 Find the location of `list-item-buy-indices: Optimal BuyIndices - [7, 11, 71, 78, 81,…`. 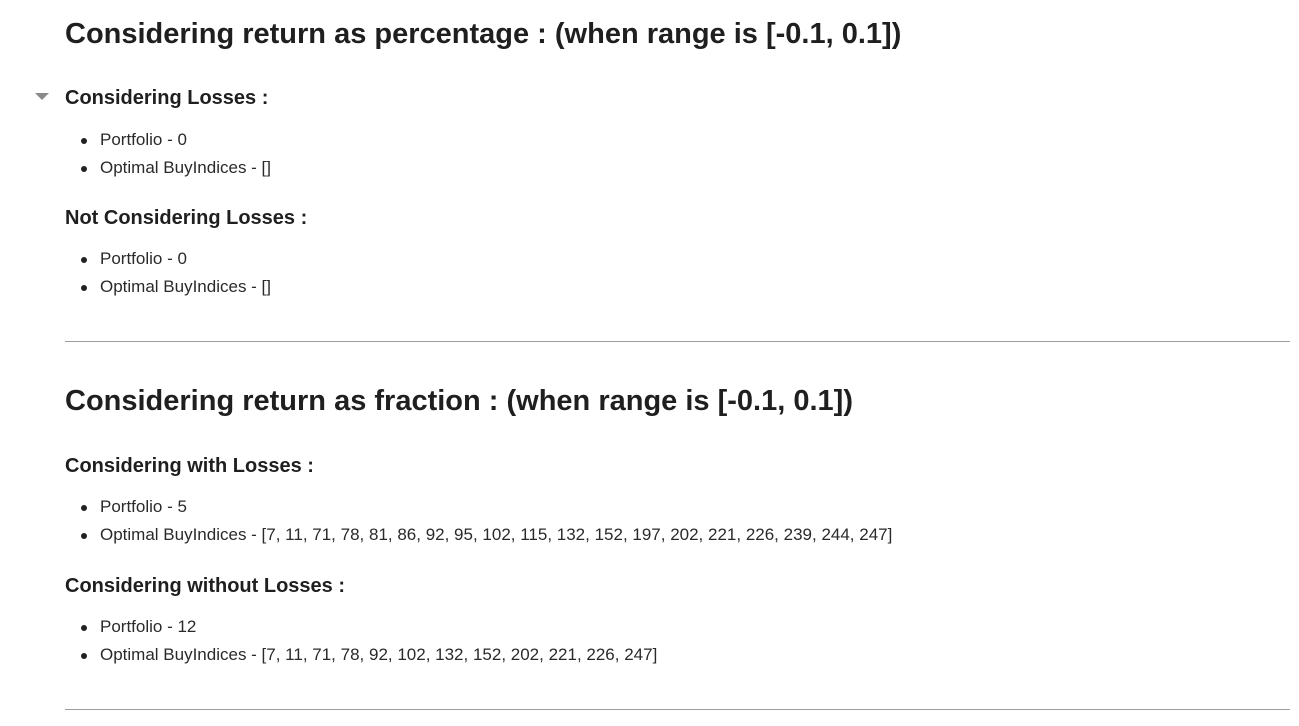

list-item-buy-indices: Optimal BuyIndices - [7, 11, 71, 78, 81,… is located at coordinates (478, 535).